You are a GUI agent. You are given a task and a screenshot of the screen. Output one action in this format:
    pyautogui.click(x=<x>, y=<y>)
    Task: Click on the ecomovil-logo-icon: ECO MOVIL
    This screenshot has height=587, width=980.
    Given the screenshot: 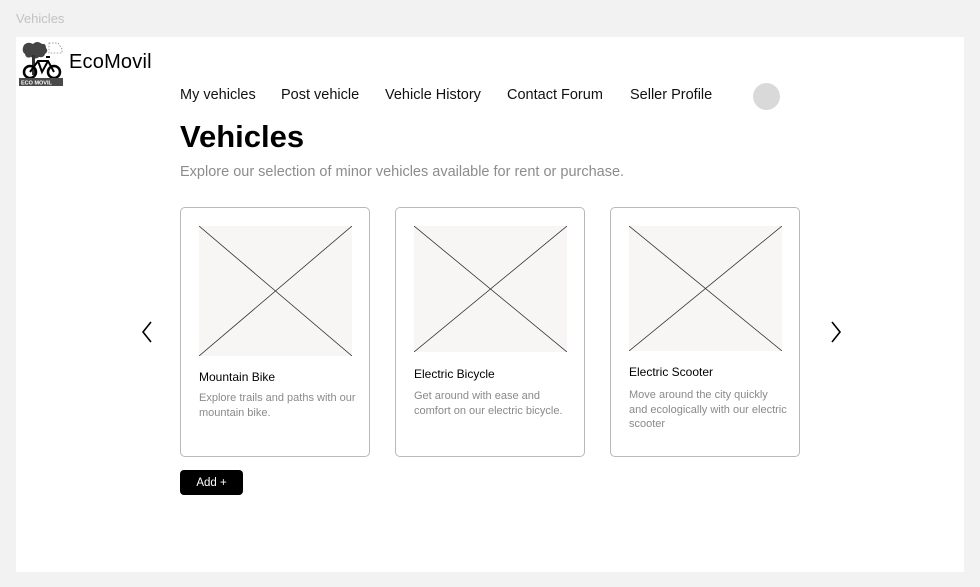 What is the action you would take?
    pyautogui.click(x=42, y=63)
    